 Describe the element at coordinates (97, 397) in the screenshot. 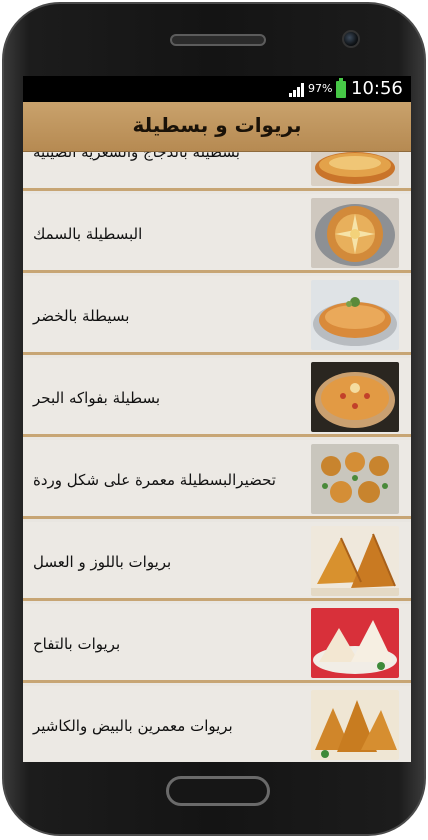

I see `recipe-title: بسطيلة بفواكه البحر` at that location.